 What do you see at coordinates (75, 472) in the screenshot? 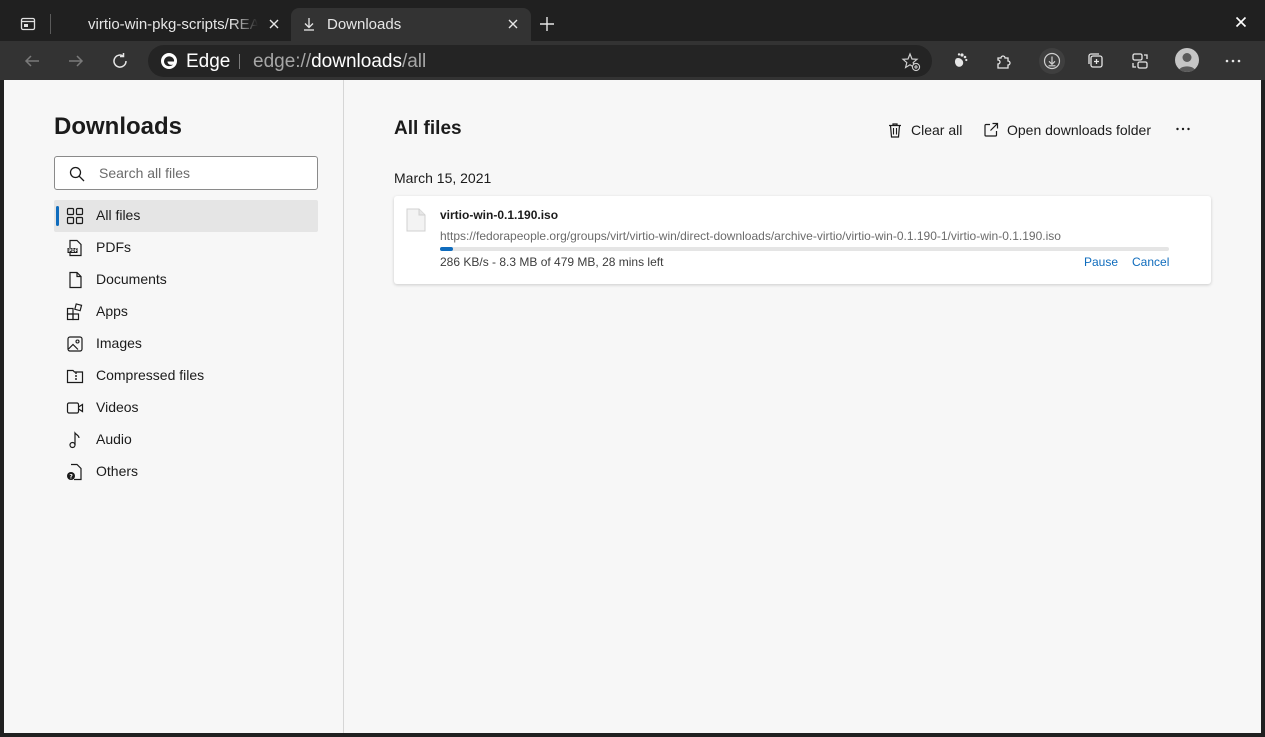
I see `others-icon: ?` at bounding box center [75, 472].